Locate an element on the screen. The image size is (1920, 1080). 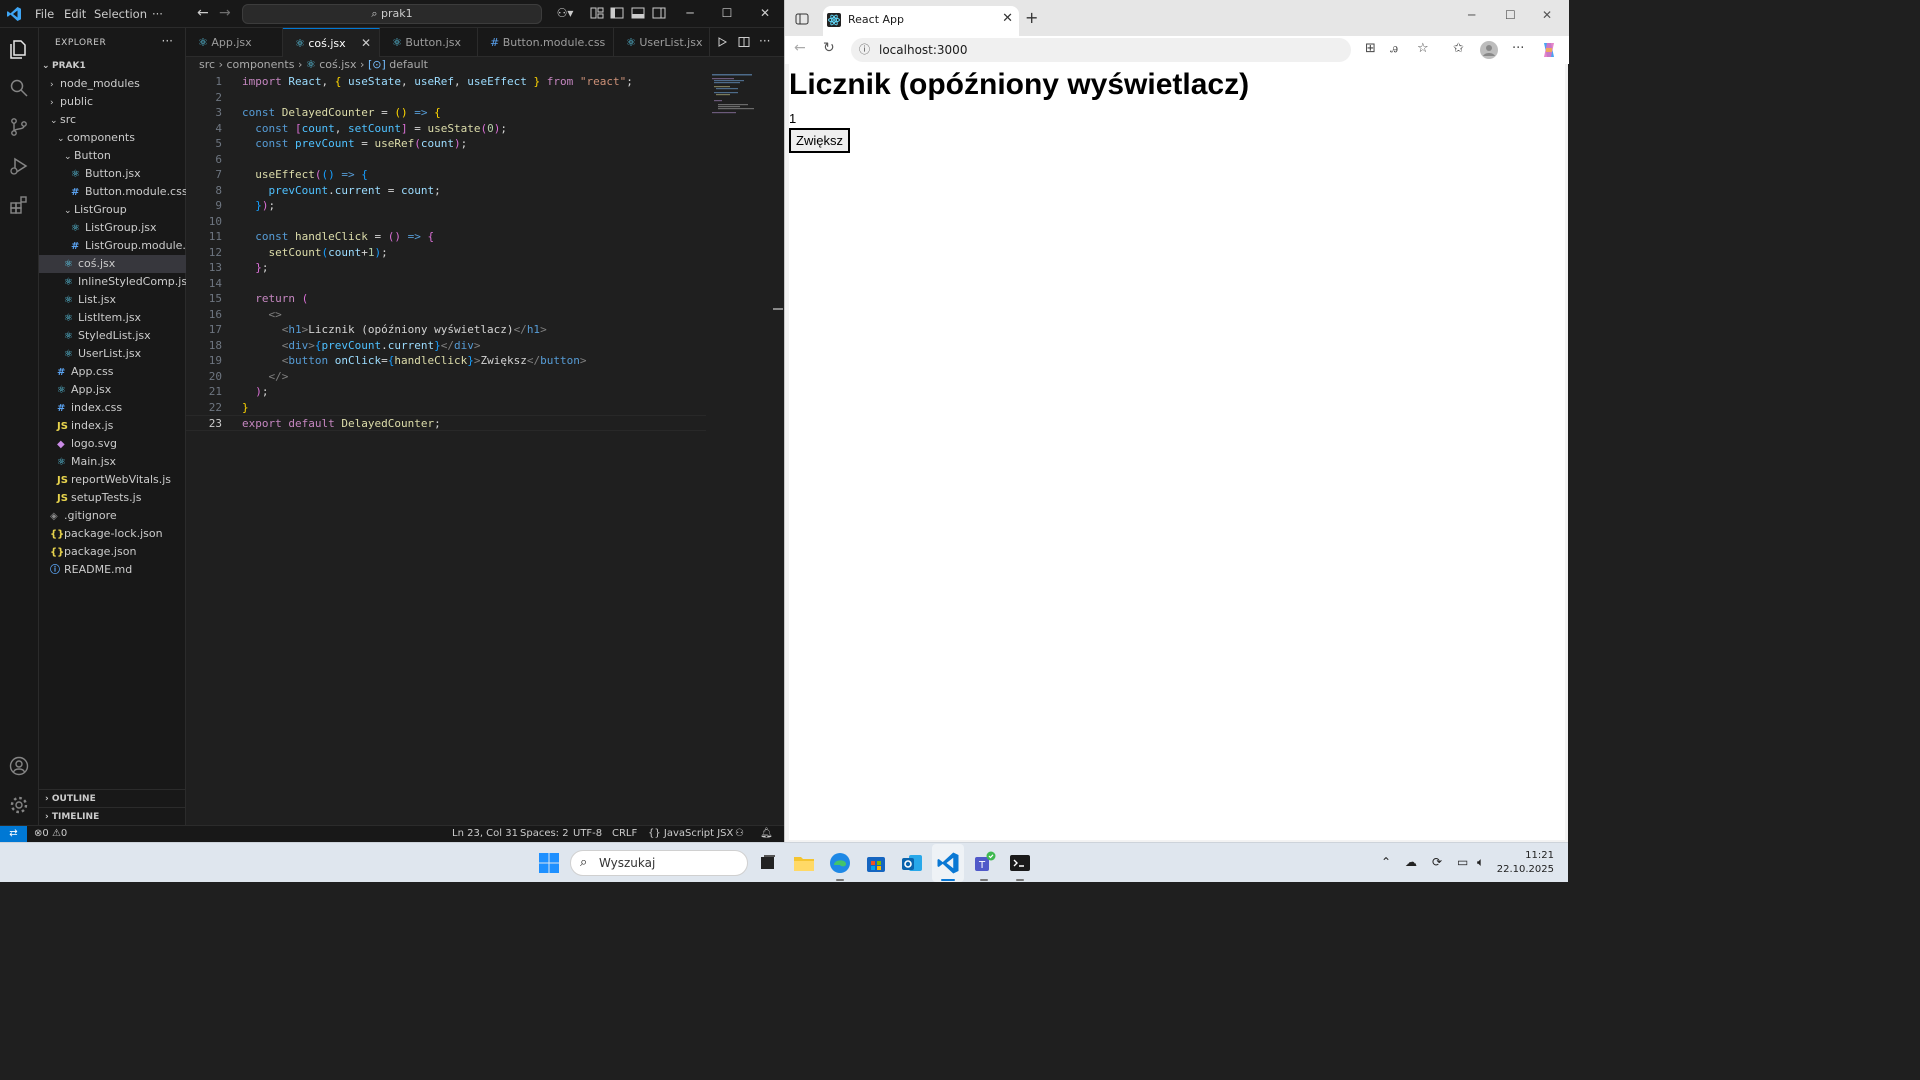
sync-icon: ⟳ is located at coordinates (1437, 862).